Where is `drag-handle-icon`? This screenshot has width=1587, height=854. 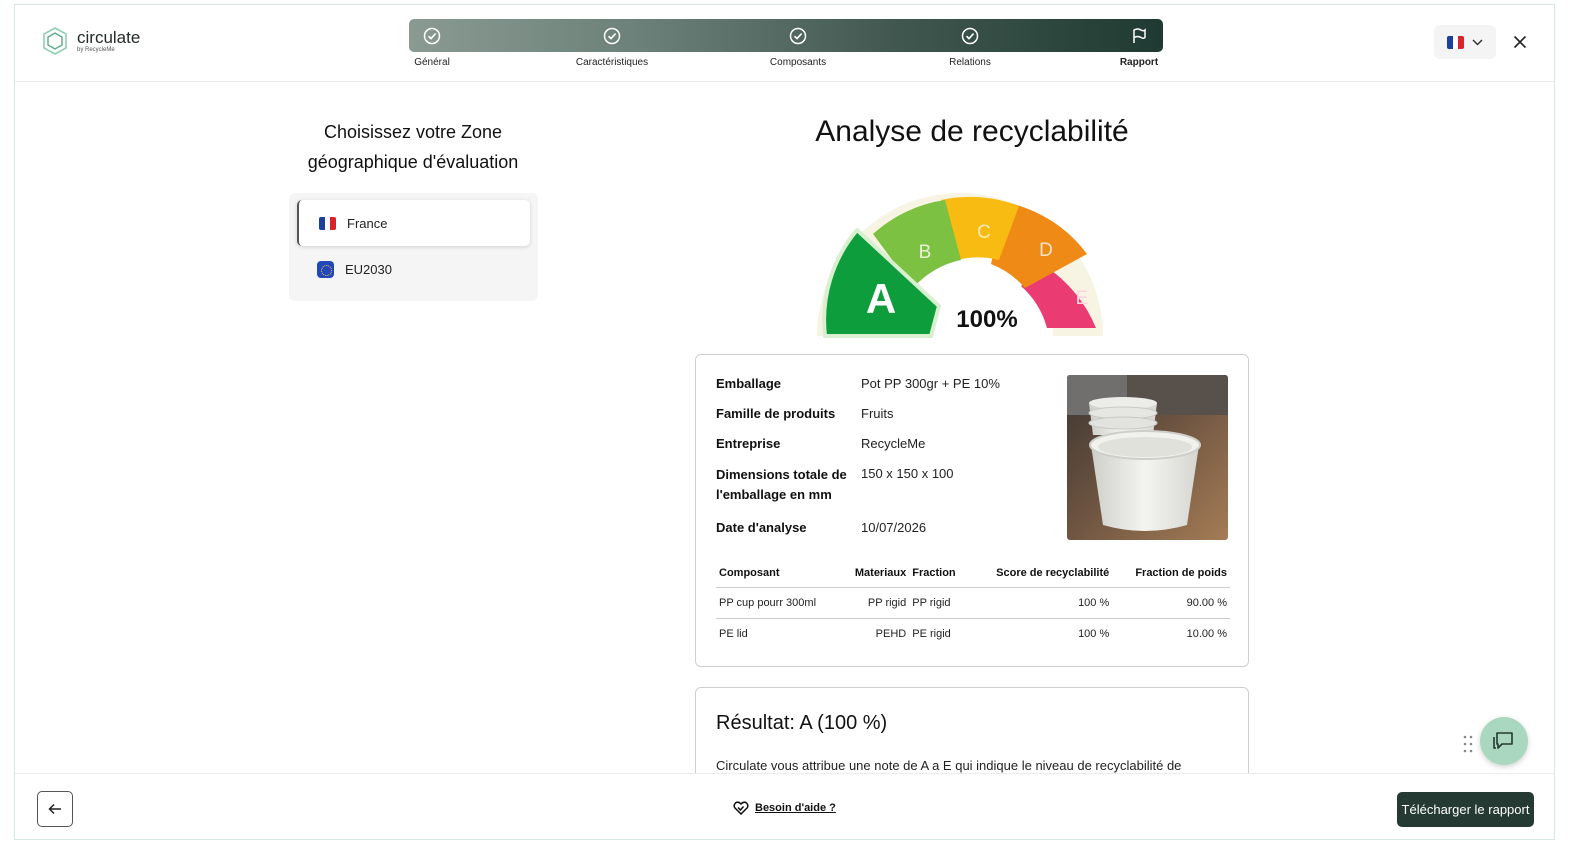
drag-handle-icon is located at coordinates (1468, 744).